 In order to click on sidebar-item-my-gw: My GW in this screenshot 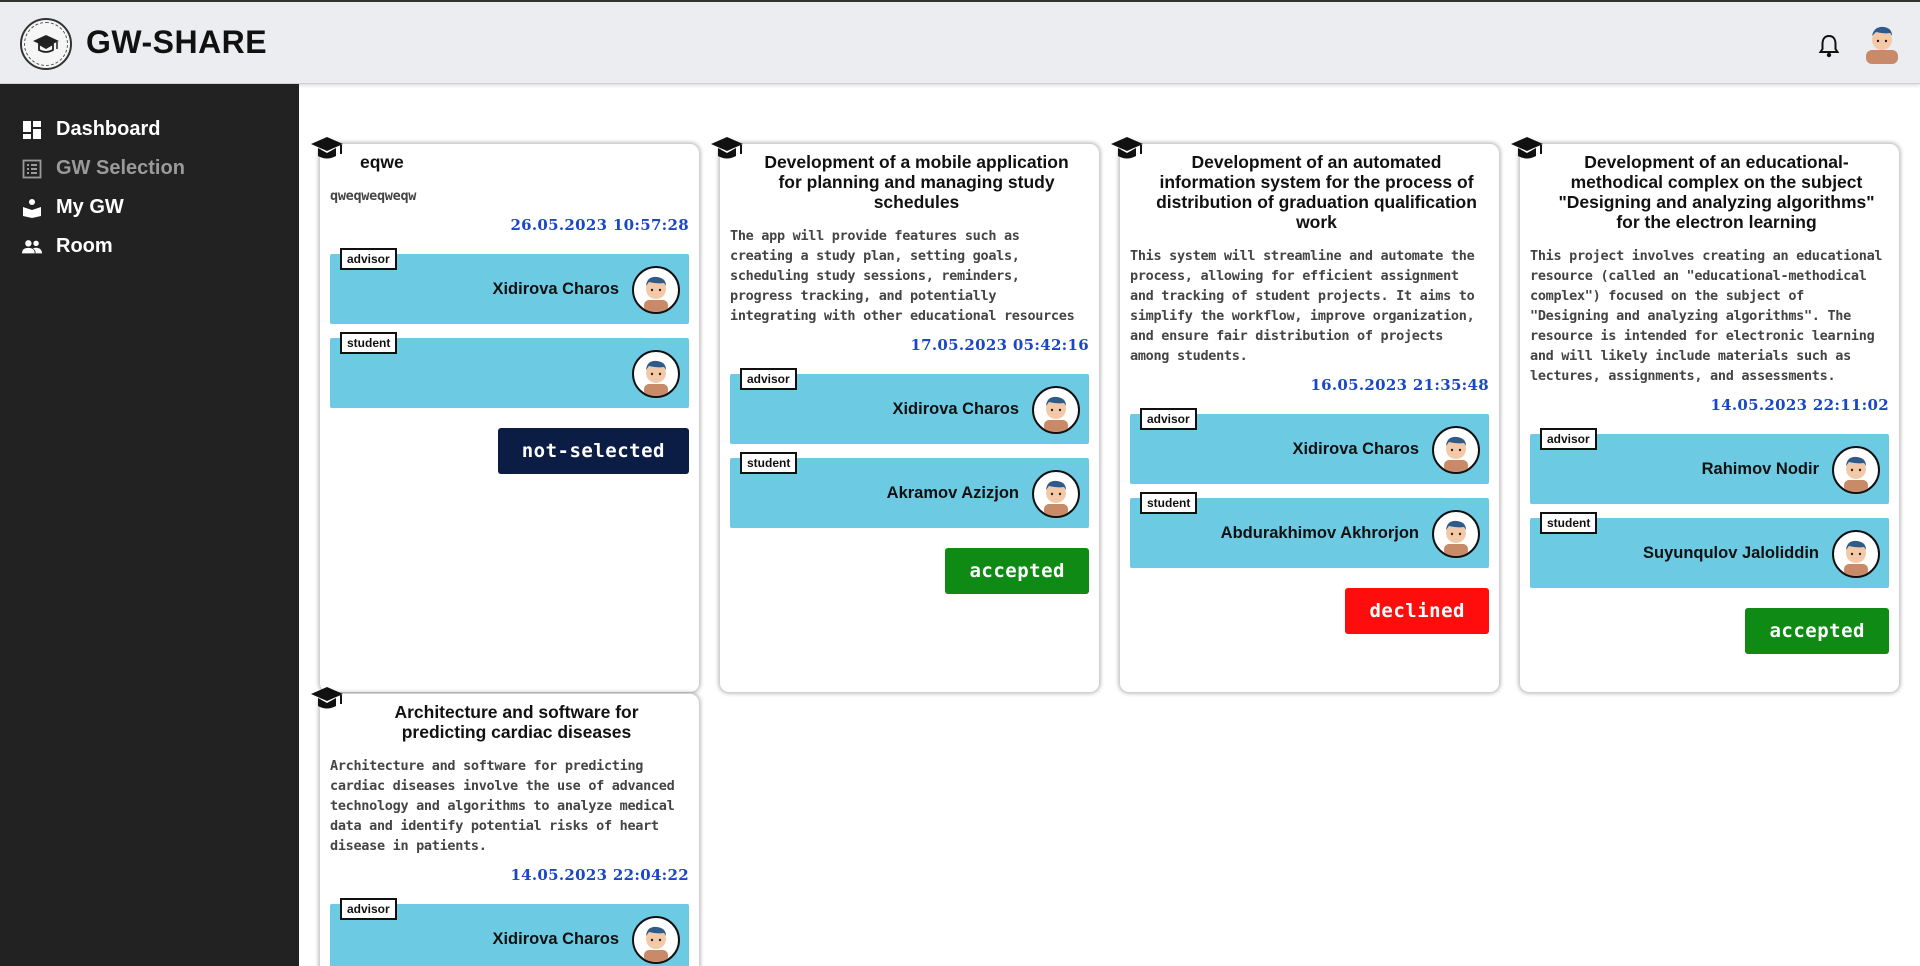, I will do `click(73, 207)`.